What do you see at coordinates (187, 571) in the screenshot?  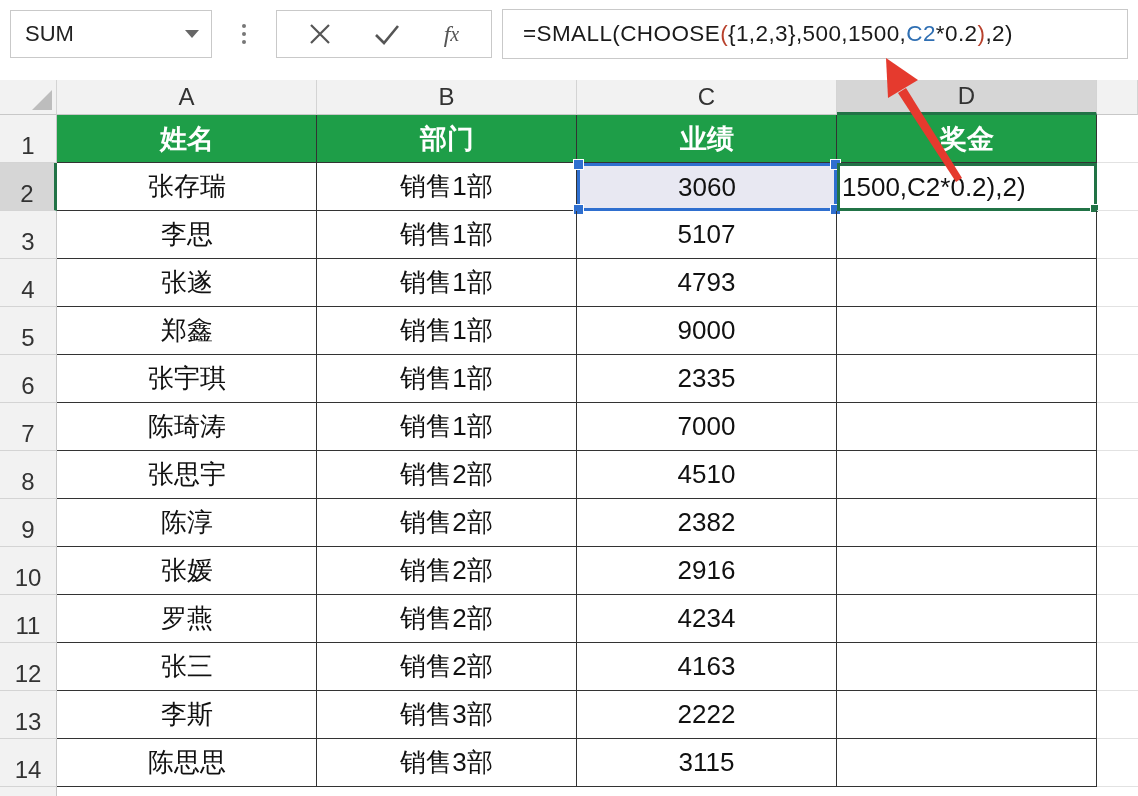 I see `table-cell: 张媛` at bounding box center [187, 571].